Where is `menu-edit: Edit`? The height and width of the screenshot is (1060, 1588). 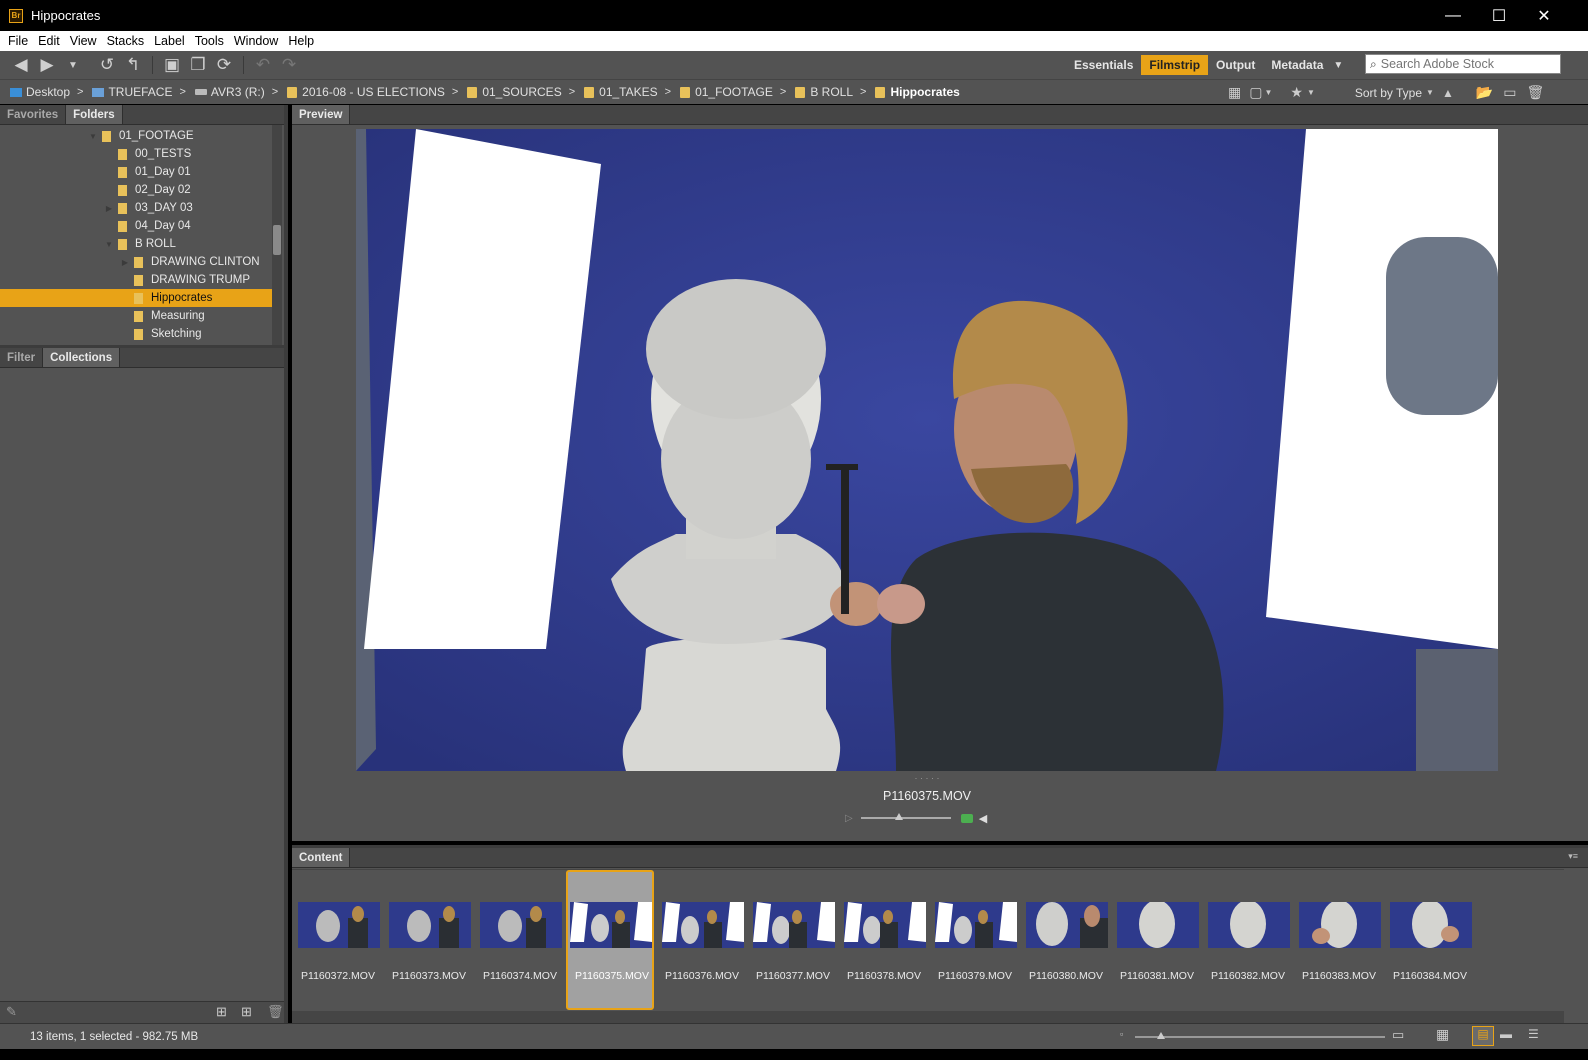
menu-edit: Edit is located at coordinates (49, 41).